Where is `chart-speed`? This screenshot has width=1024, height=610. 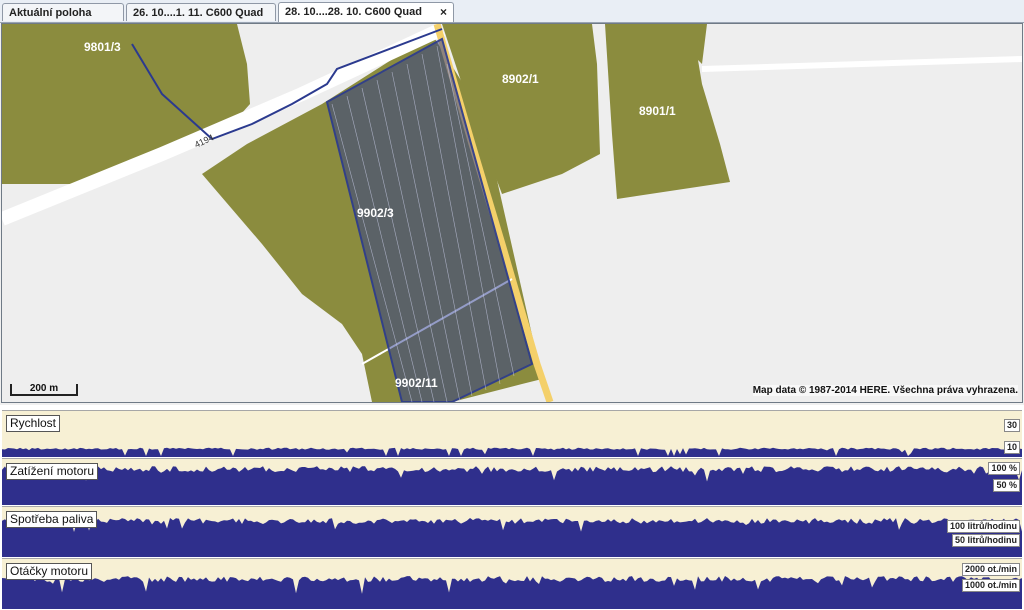
chart-speed is located at coordinates (512, 452).